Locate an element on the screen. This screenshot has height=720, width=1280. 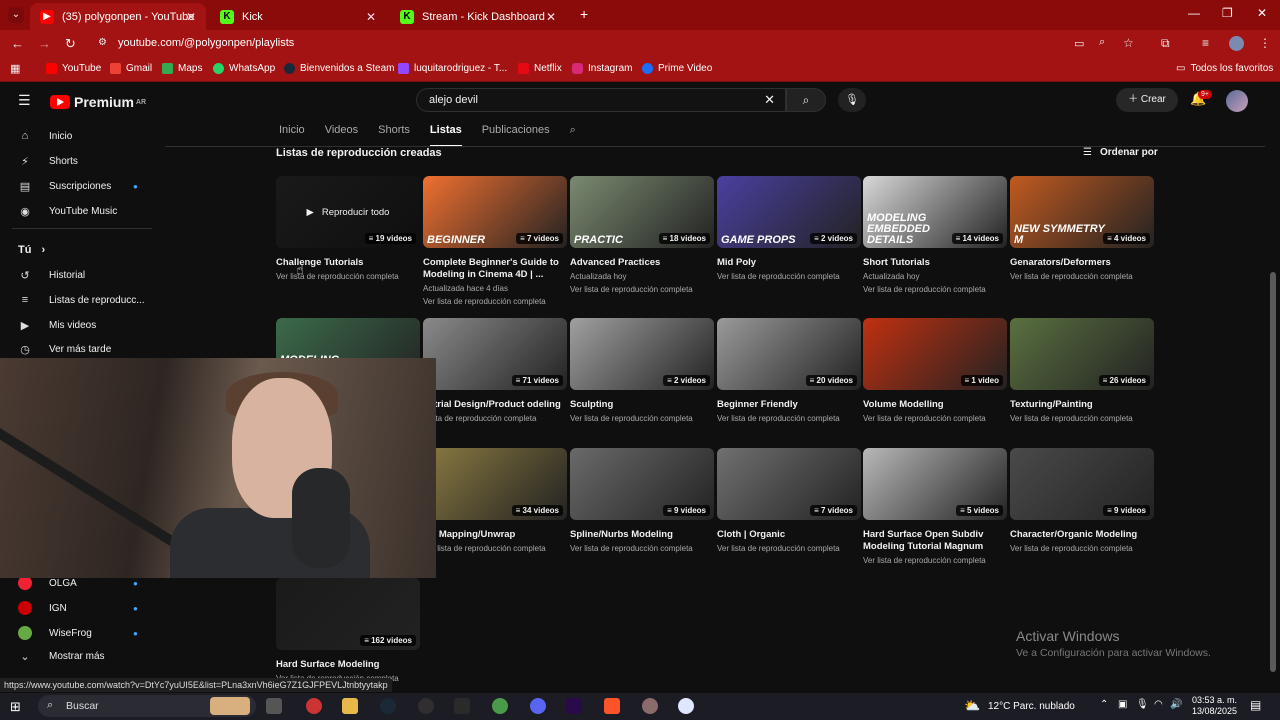
voice-search-button: 🎙 is located at coordinates (852, 100).